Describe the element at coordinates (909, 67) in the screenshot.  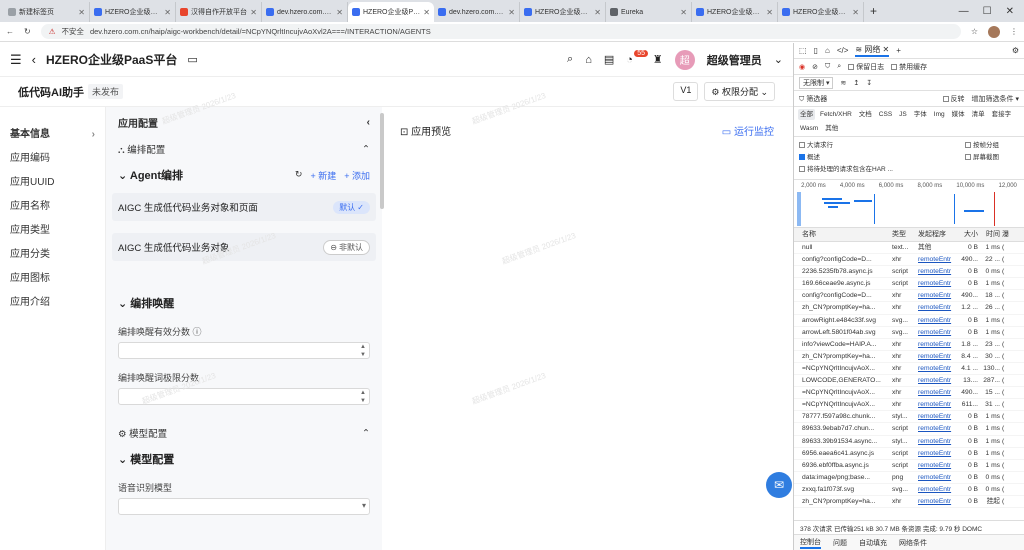
I see `disable-cache: 禁用缓存` at that location.